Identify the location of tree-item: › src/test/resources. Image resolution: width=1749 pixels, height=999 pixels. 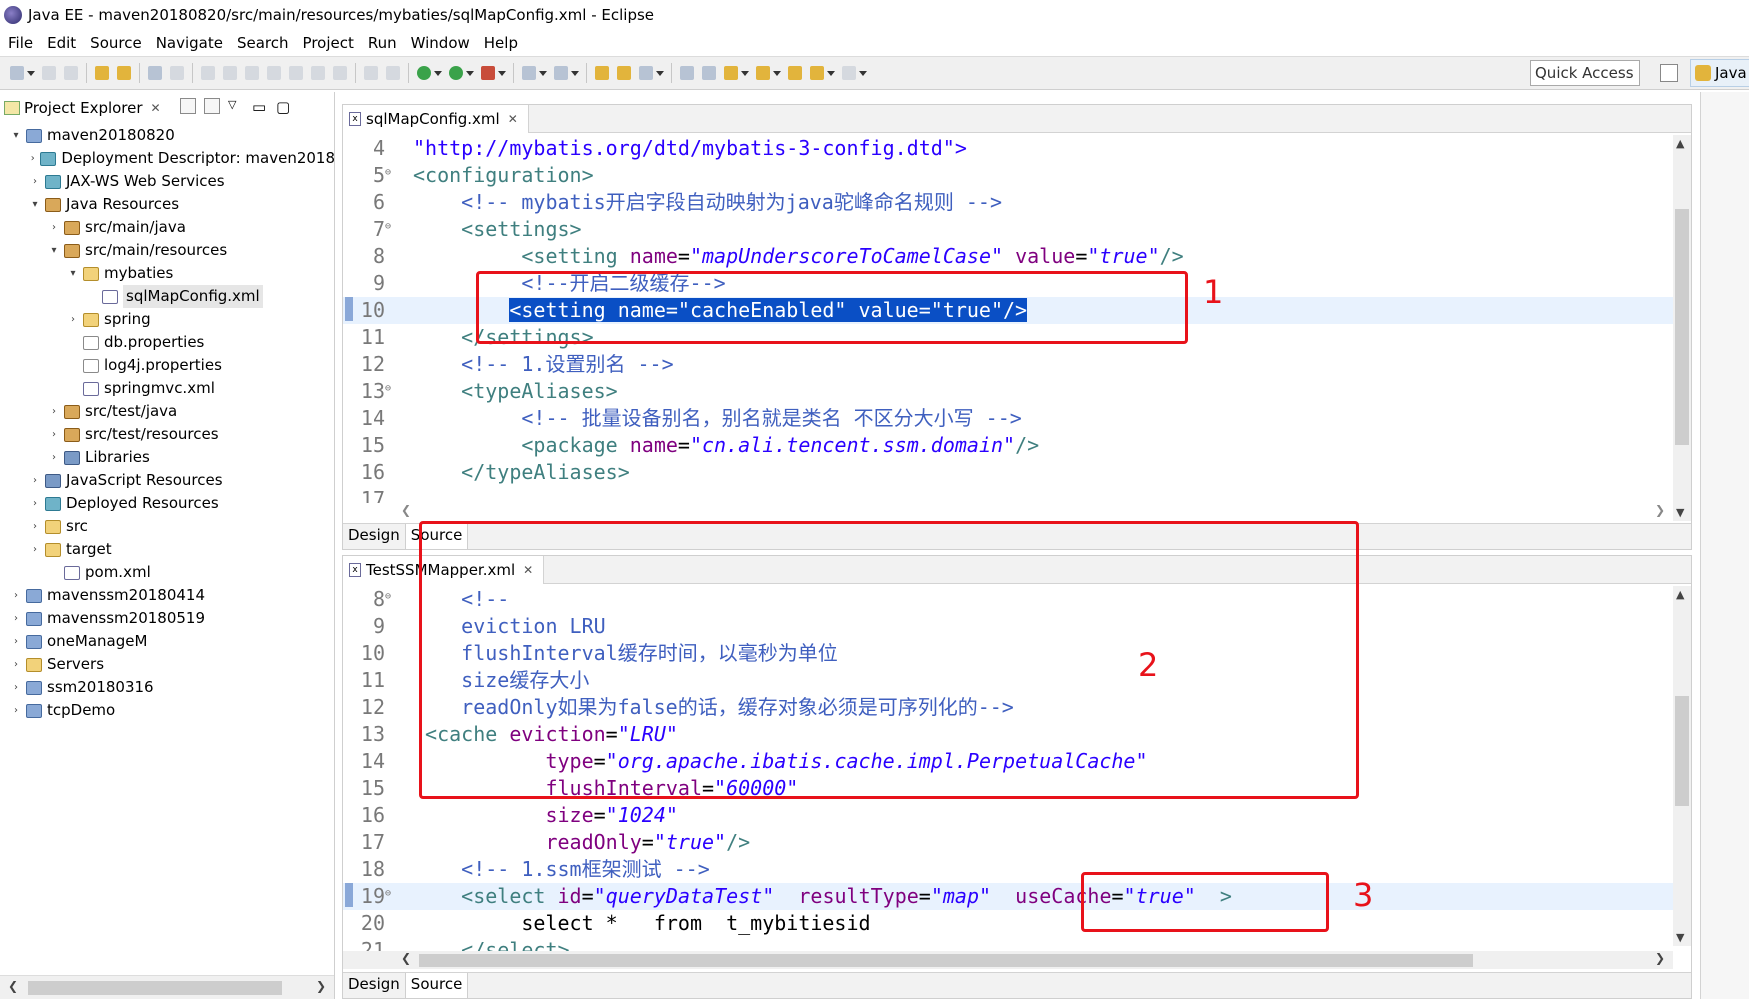
(167, 434).